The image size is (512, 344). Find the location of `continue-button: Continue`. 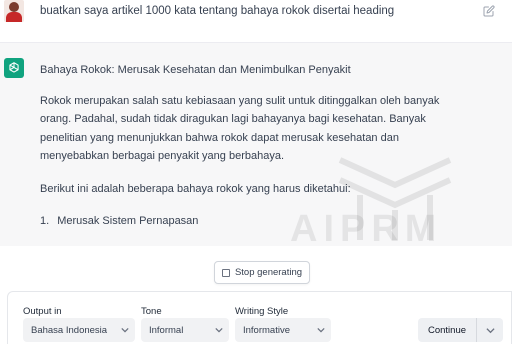

continue-button: Continue is located at coordinates (447, 330).